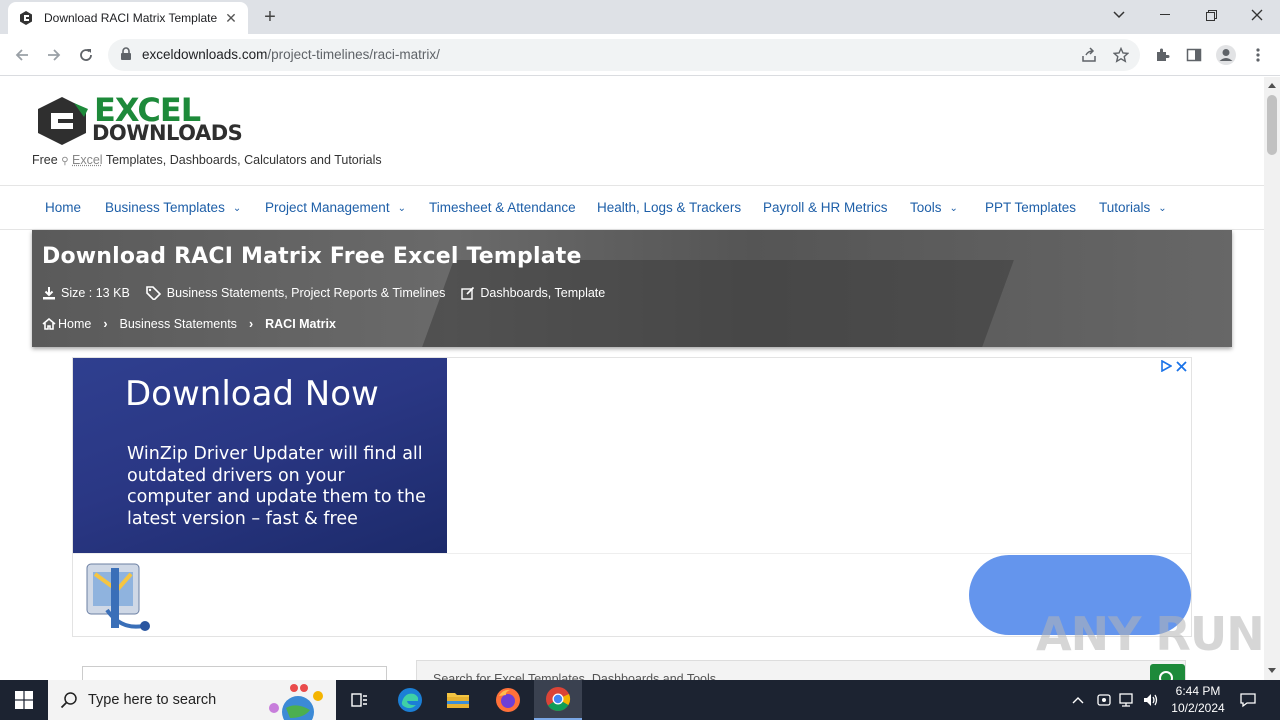  What do you see at coordinates (632, 553) in the screenshot?
I see `ad-divider` at bounding box center [632, 553].